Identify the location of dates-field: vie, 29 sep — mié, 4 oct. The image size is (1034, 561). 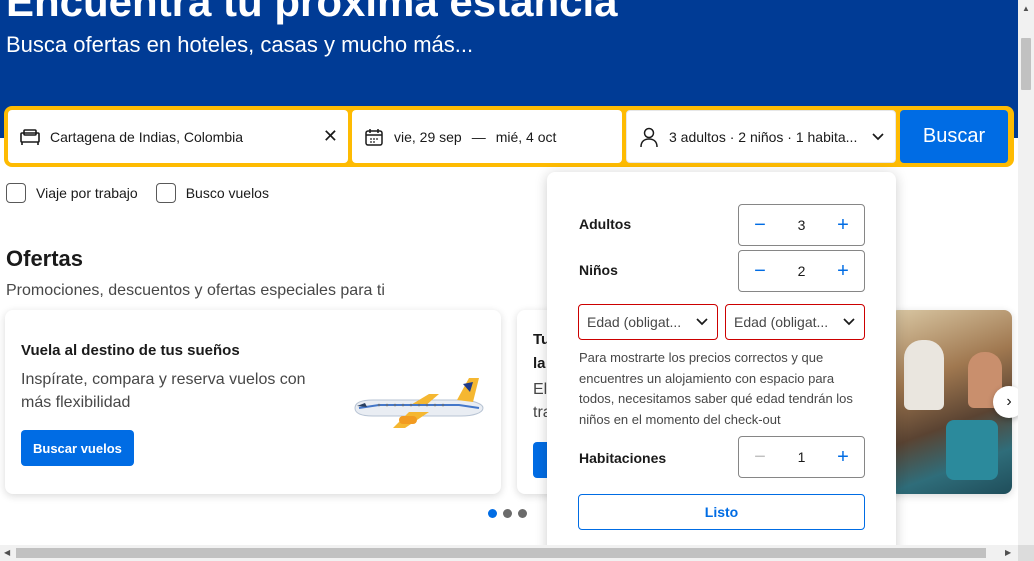
(487, 136).